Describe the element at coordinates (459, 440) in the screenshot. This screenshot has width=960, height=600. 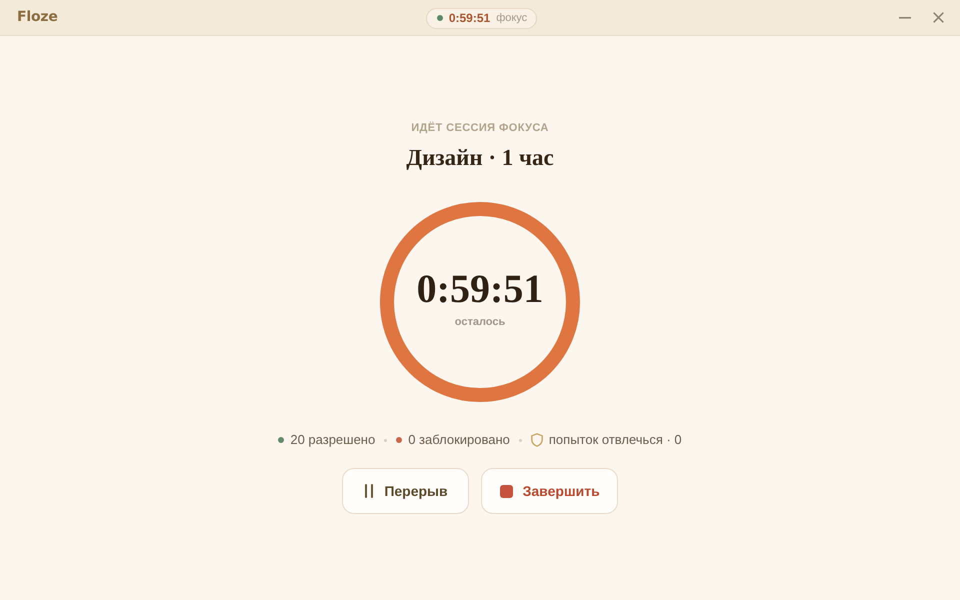
I see `stat-text: 0 заблокировано` at that location.